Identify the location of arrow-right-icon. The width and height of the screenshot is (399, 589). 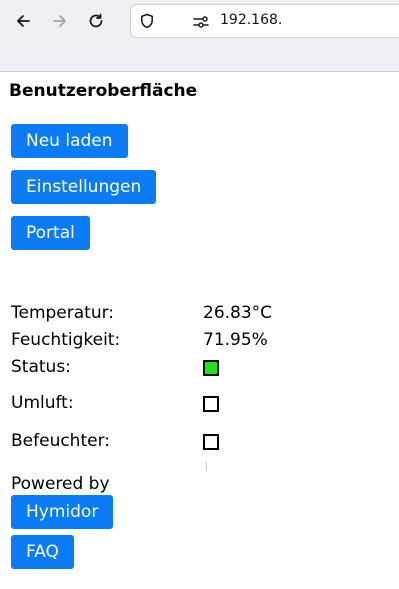
(59, 21).